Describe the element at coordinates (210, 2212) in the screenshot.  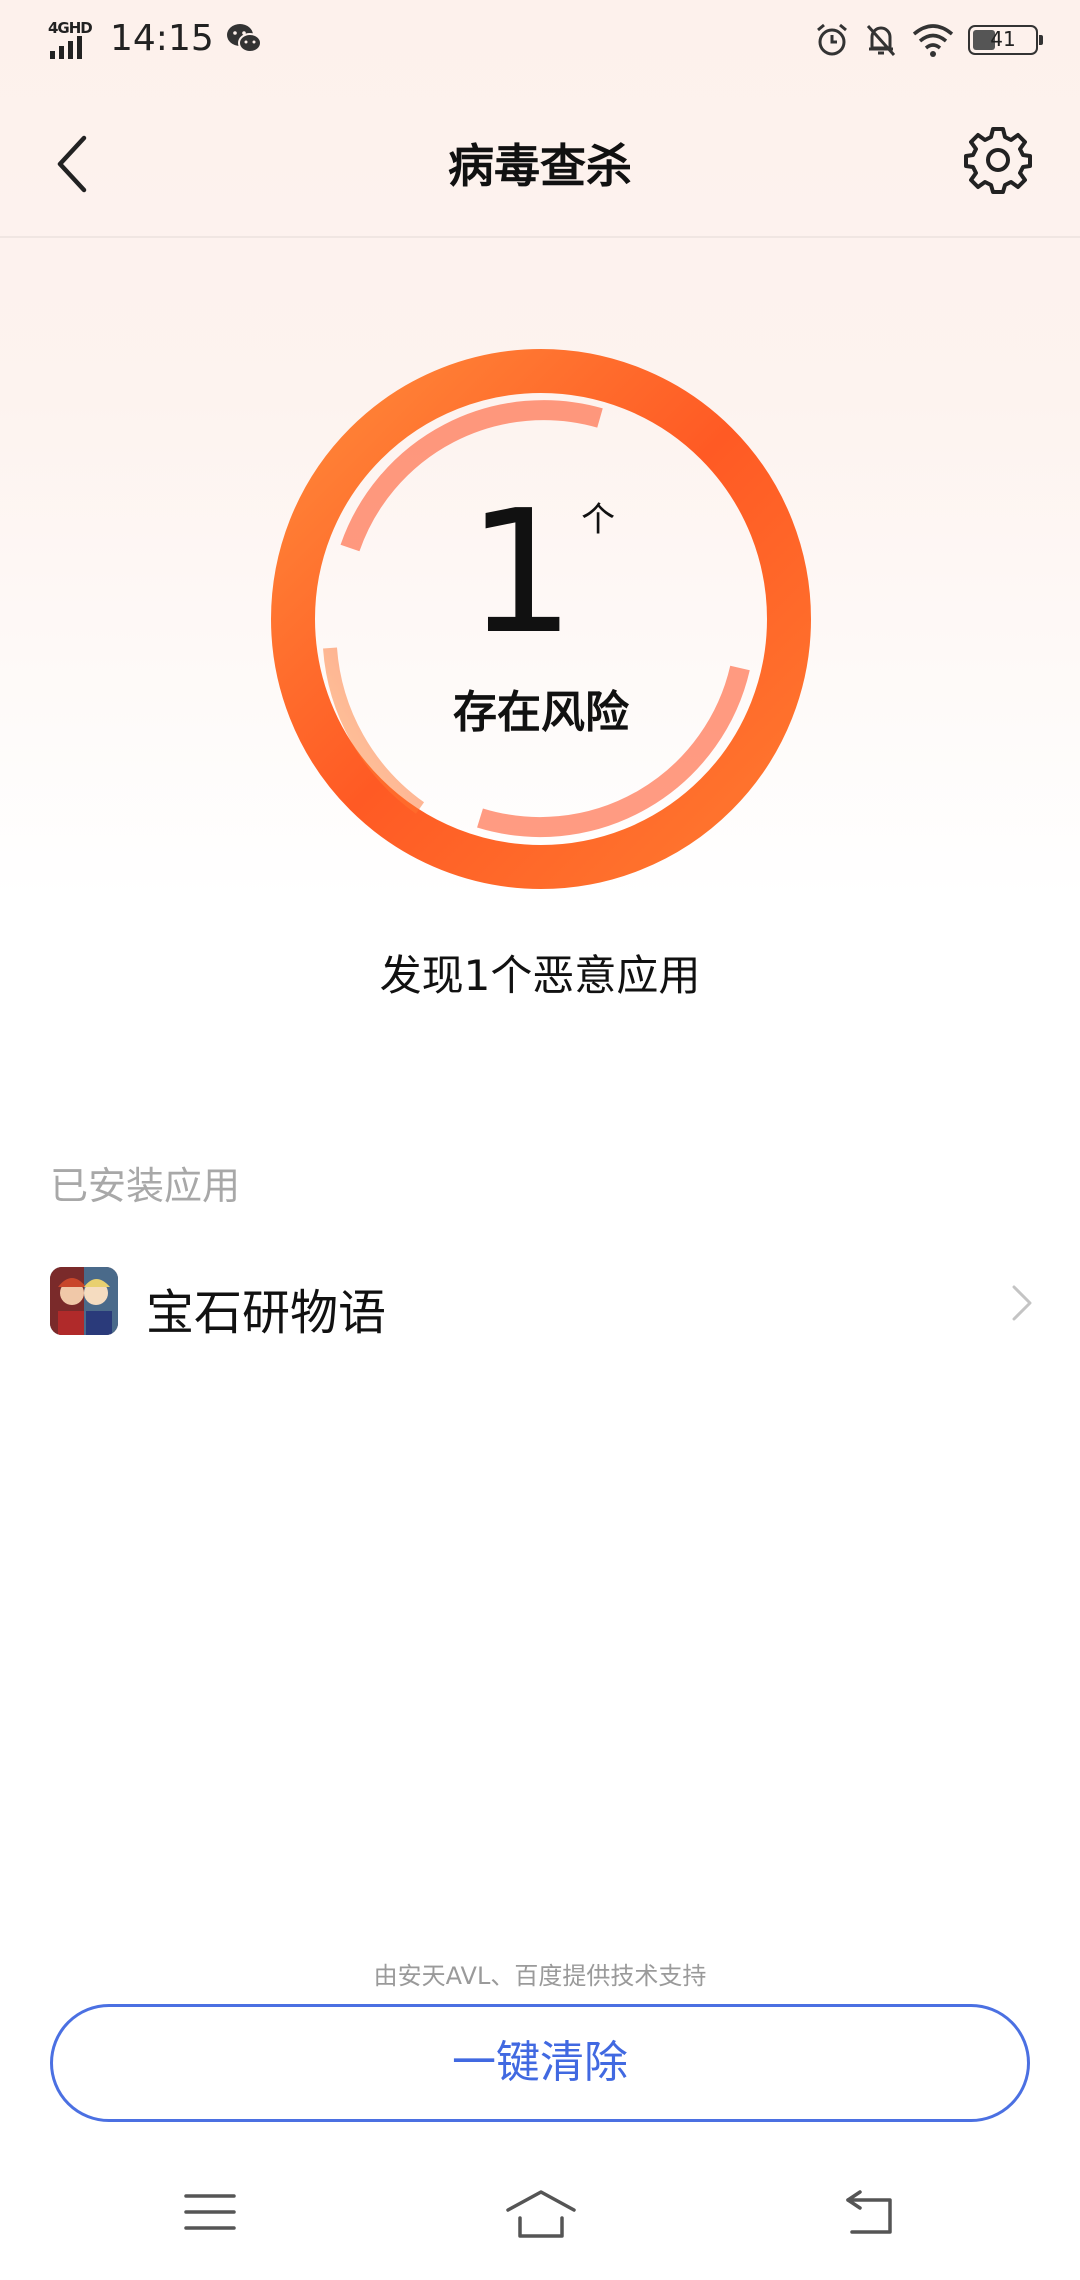
I see `menu-icon` at that location.